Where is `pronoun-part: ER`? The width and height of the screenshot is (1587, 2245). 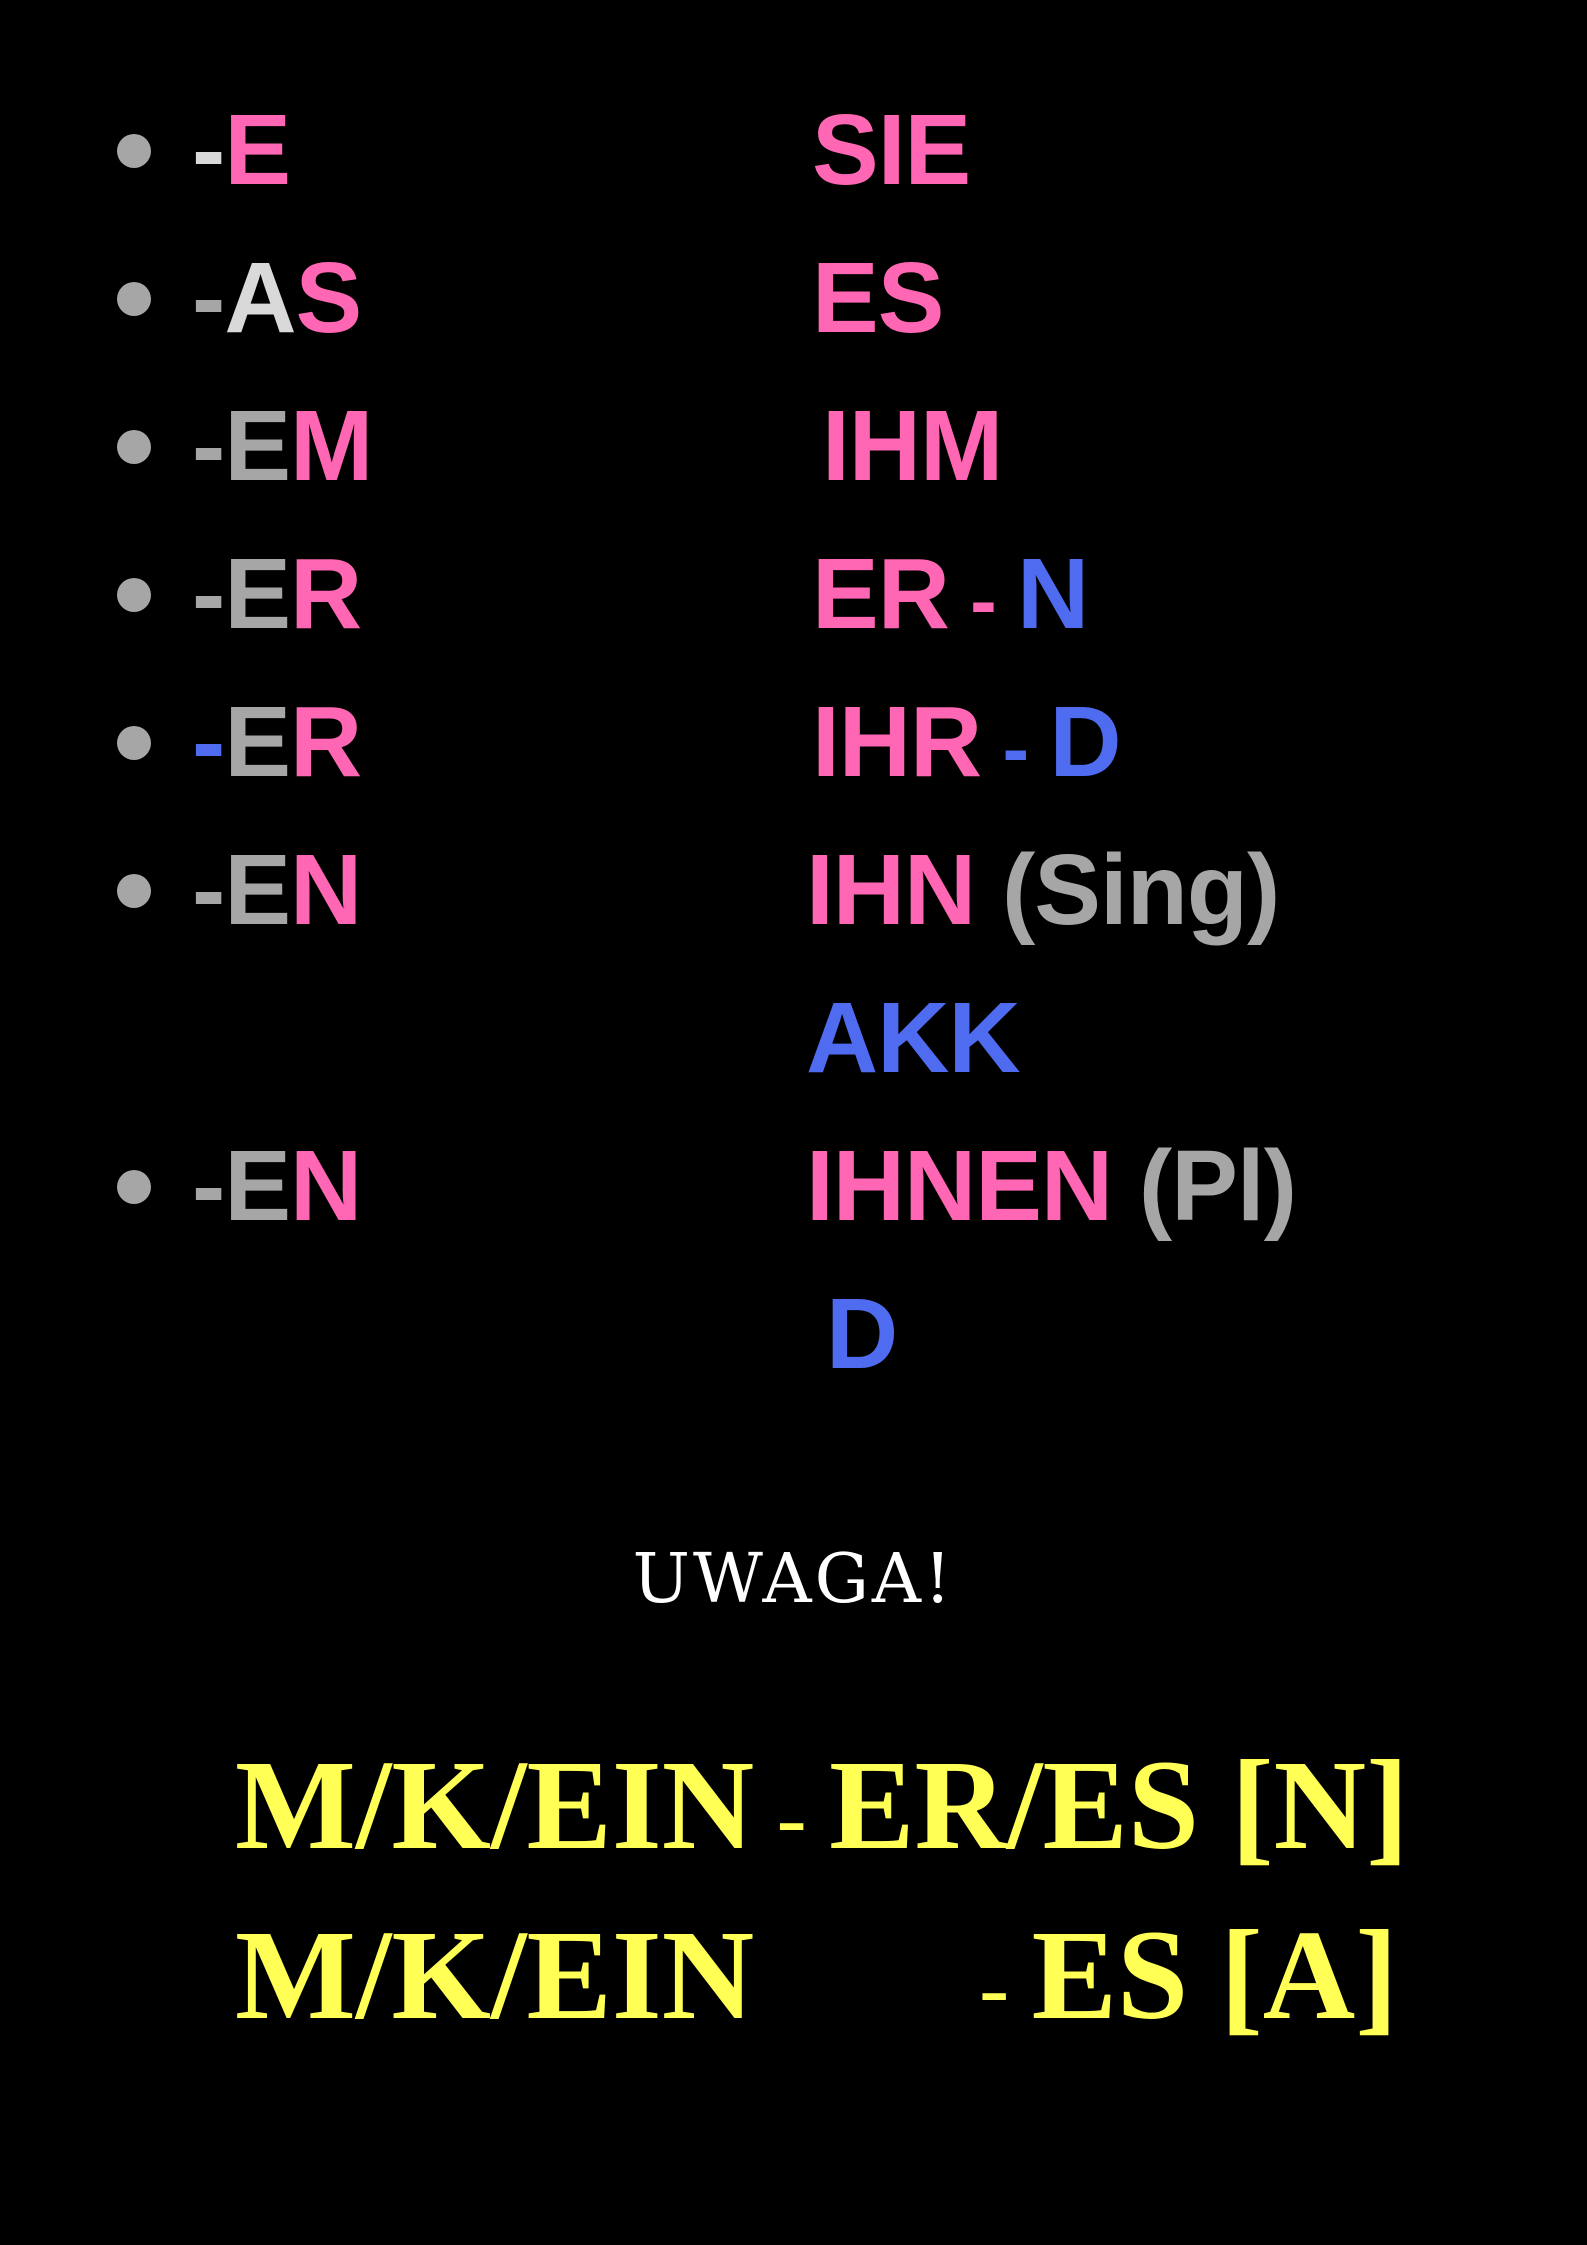 pronoun-part: ER is located at coordinates (881, 594).